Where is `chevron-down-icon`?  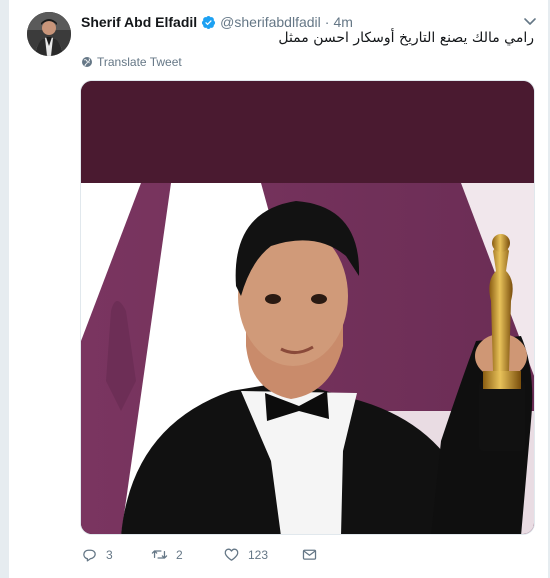 chevron-down-icon is located at coordinates (530, 21).